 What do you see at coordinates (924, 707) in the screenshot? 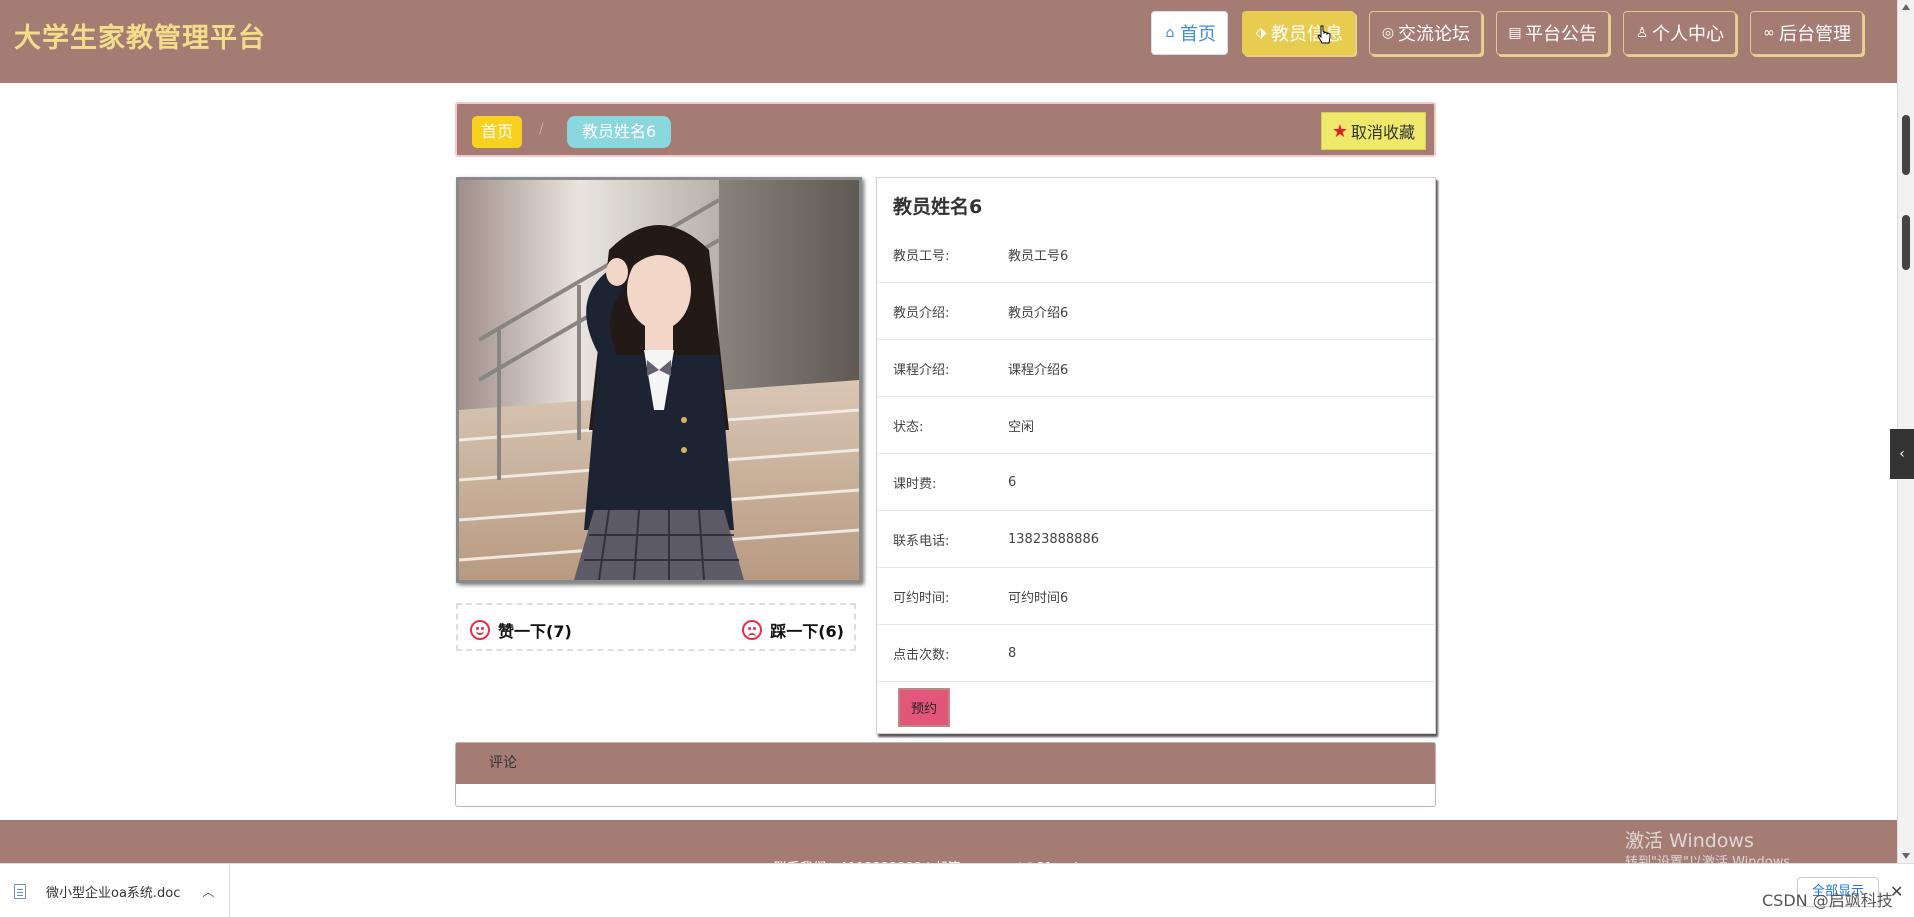
I see `book-button: 预约` at bounding box center [924, 707].